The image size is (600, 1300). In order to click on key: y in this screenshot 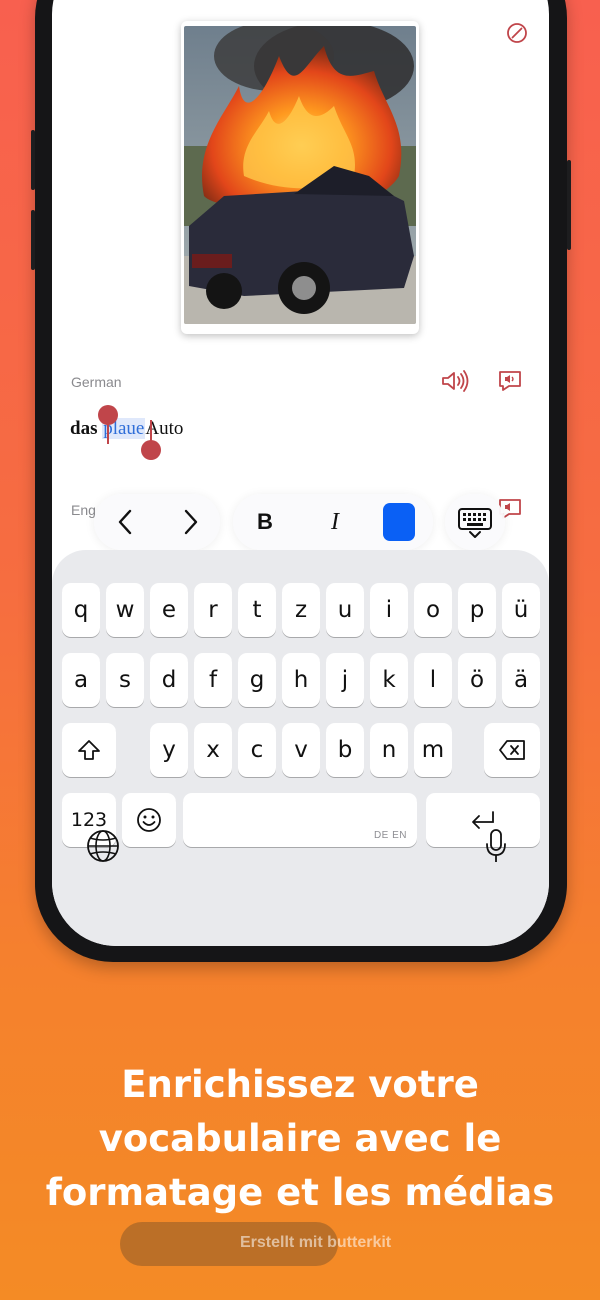, I will do `click(169, 750)`.